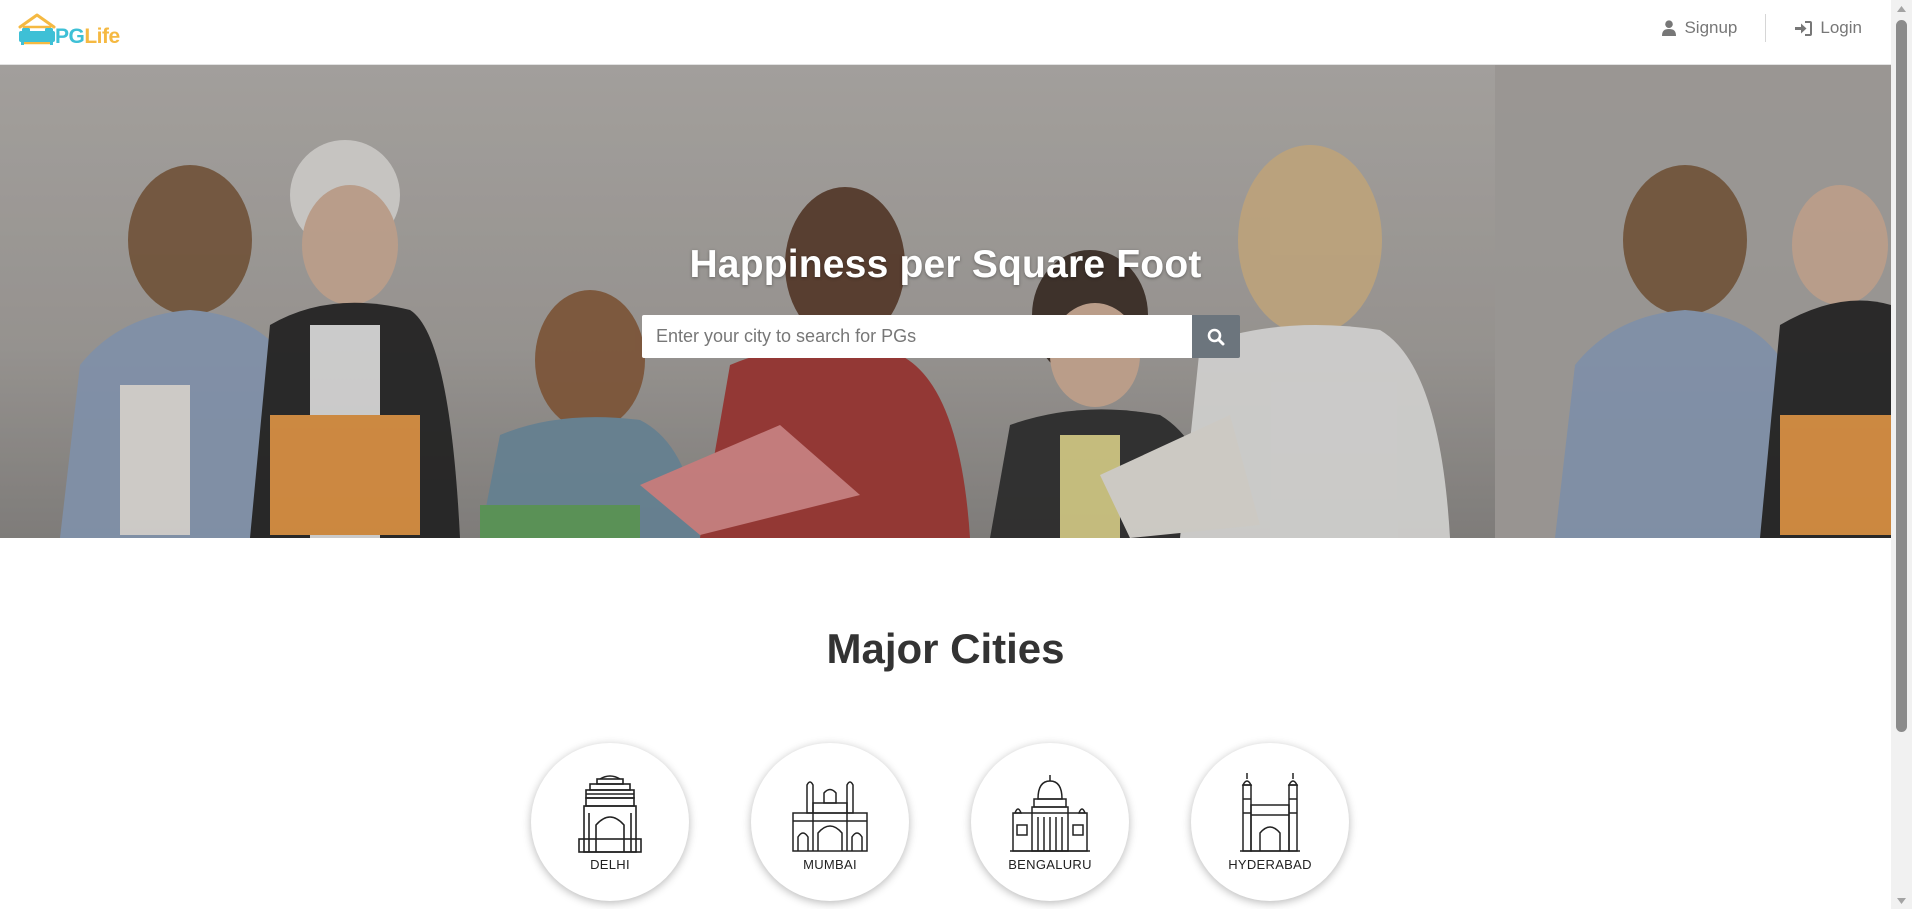  What do you see at coordinates (1270, 864) in the screenshot?
I see `city-name-hyderabad: HYDERABAD` at bounding box center [1270, 864].